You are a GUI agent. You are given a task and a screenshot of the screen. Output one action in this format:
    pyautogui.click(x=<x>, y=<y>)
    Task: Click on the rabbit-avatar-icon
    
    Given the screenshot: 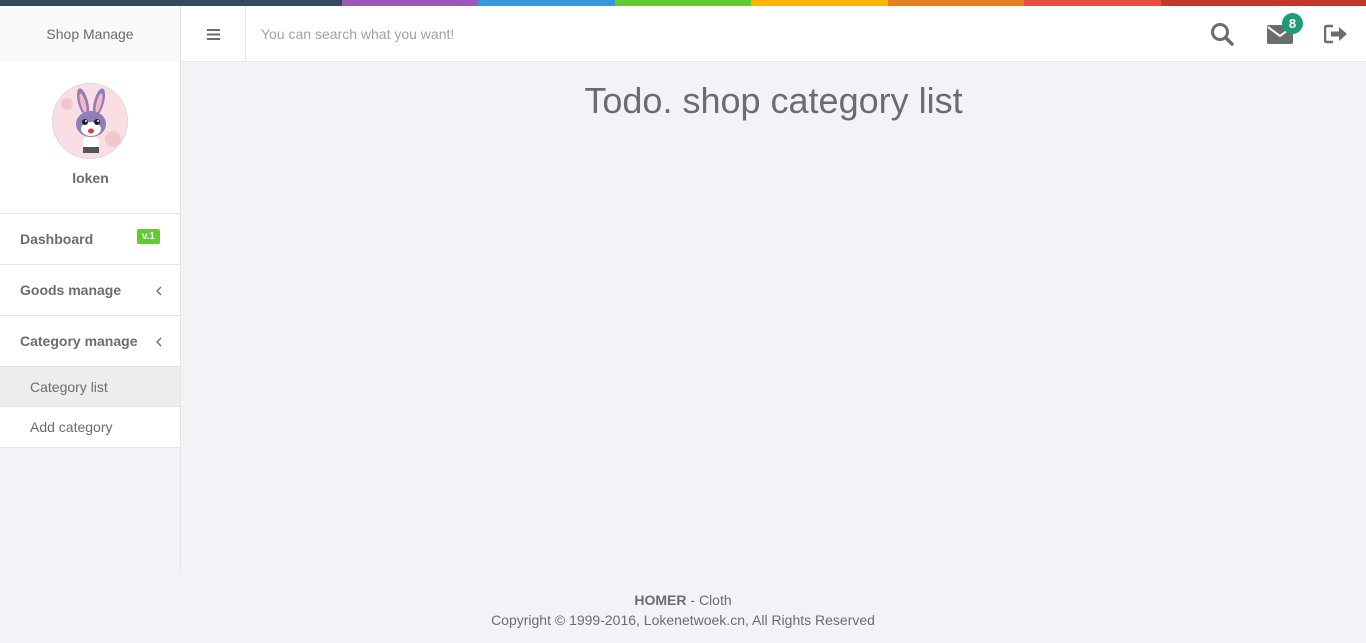 What is the action you would take?
    pyautogui.click(x=90, y=121)
    